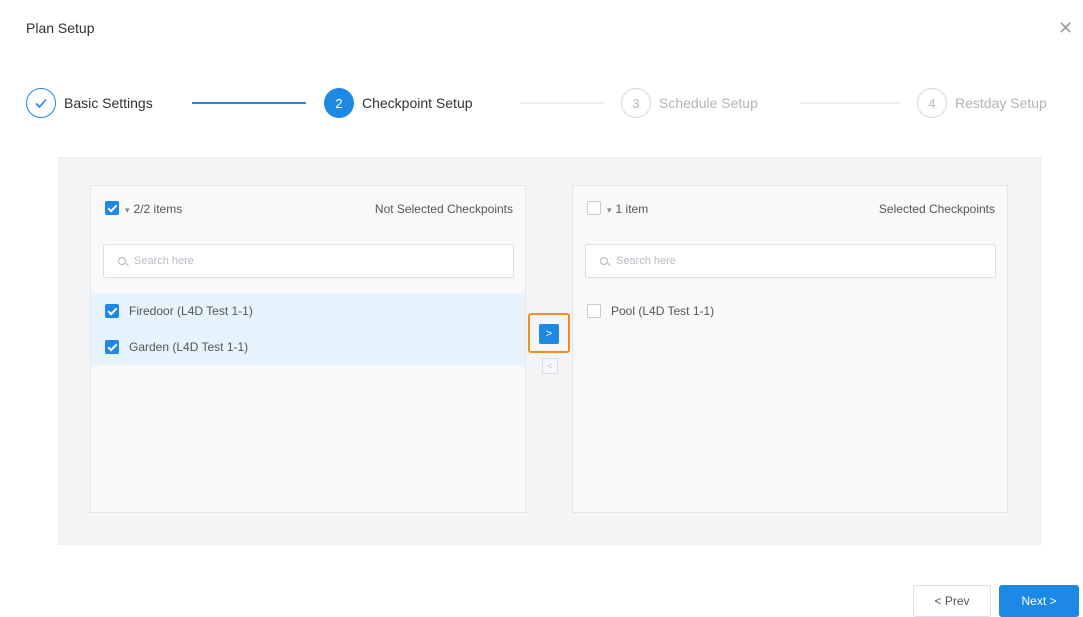  I want to click on dialog-title: Plan Setup, so click(60, 28).